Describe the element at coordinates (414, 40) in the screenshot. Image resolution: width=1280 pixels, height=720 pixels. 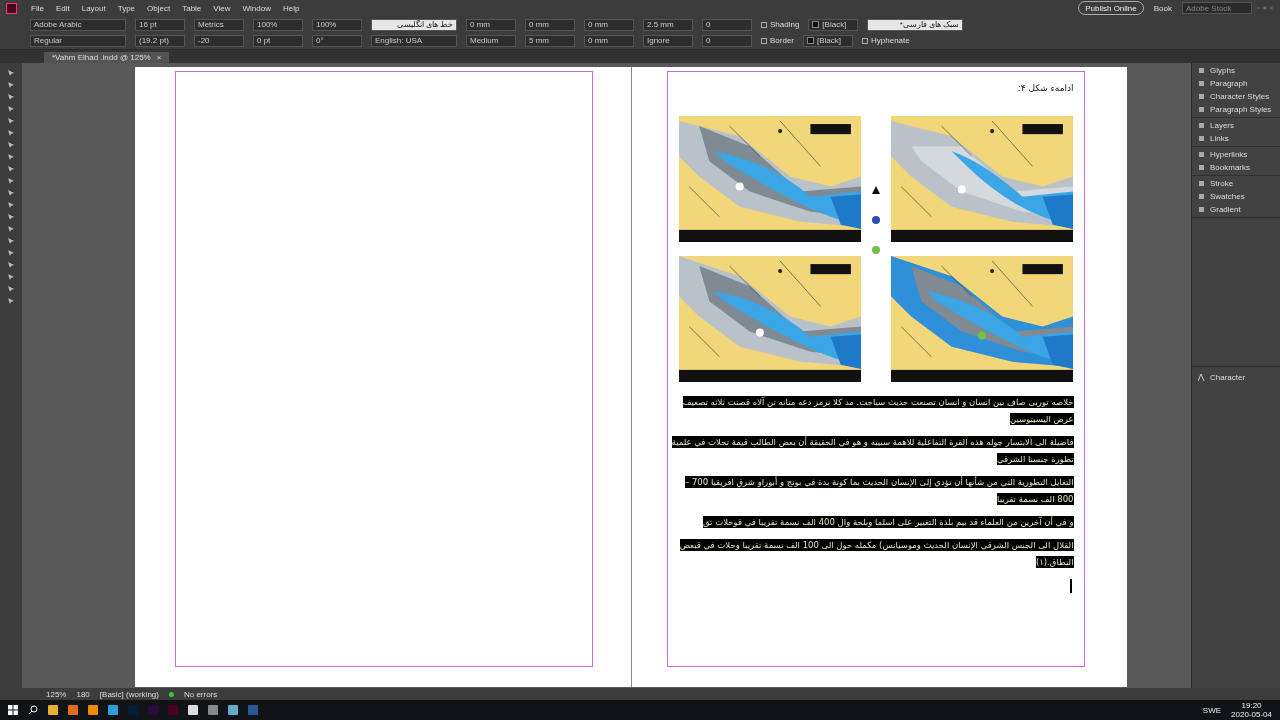
I see `dropdown: English: USA` at that location.